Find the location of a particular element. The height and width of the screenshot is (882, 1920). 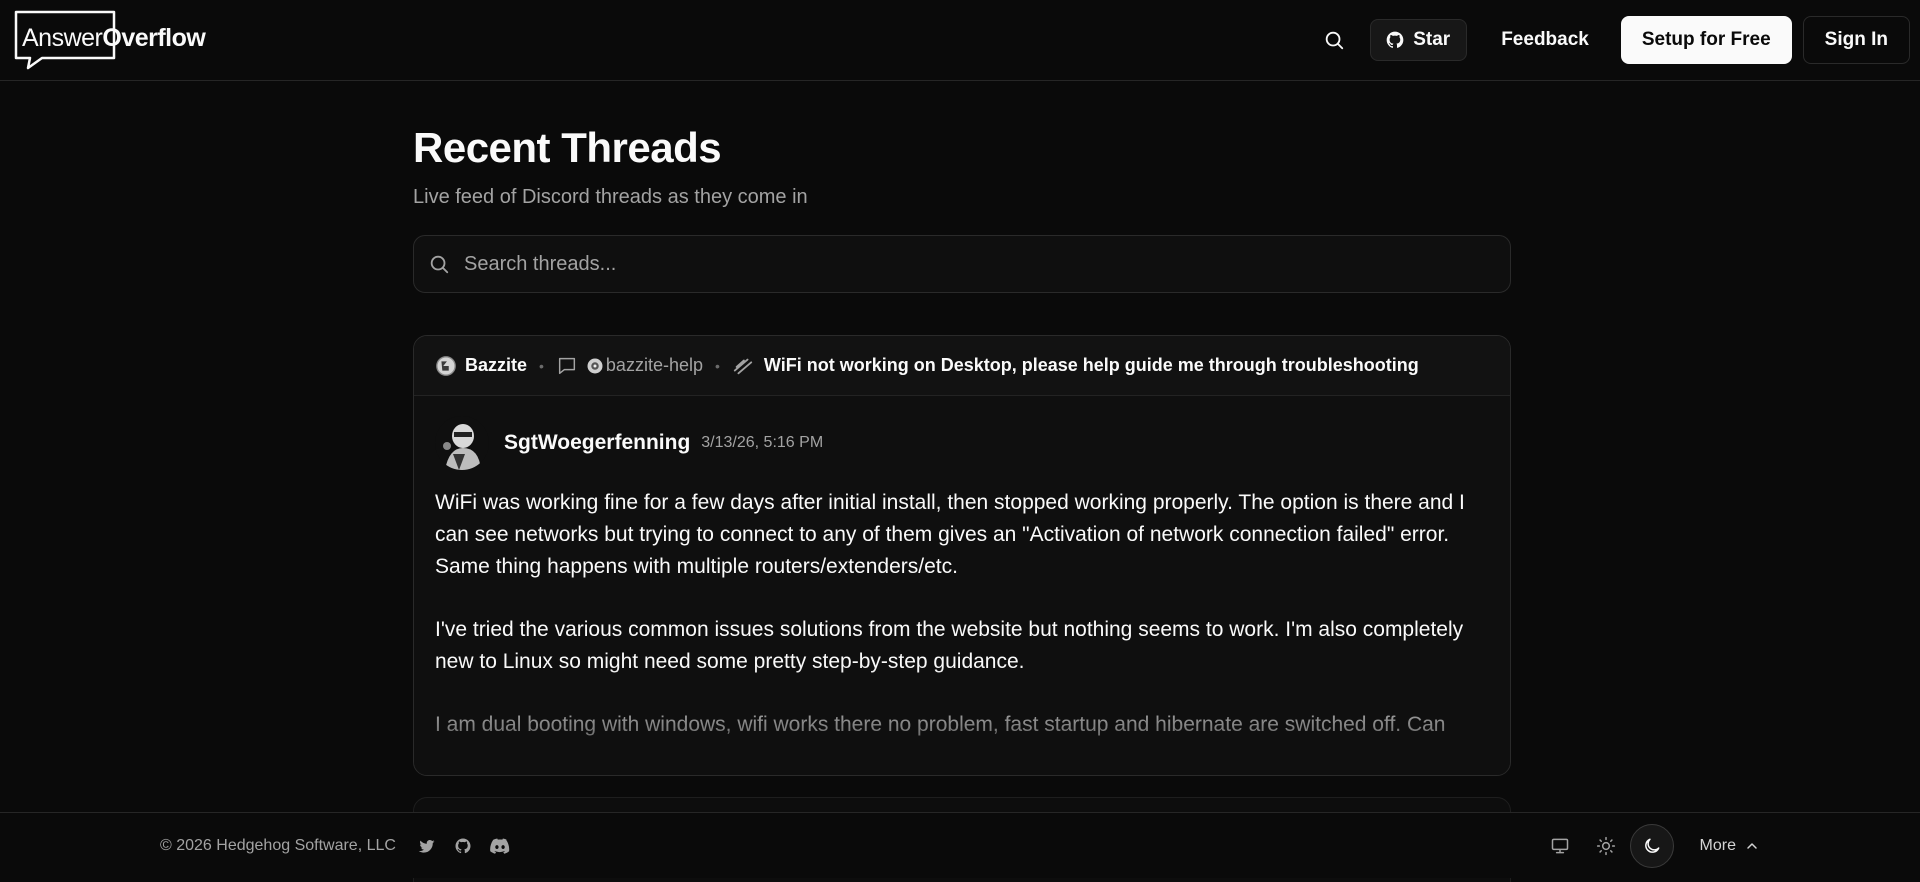

discord-icon is located at coordinates (500, 846).